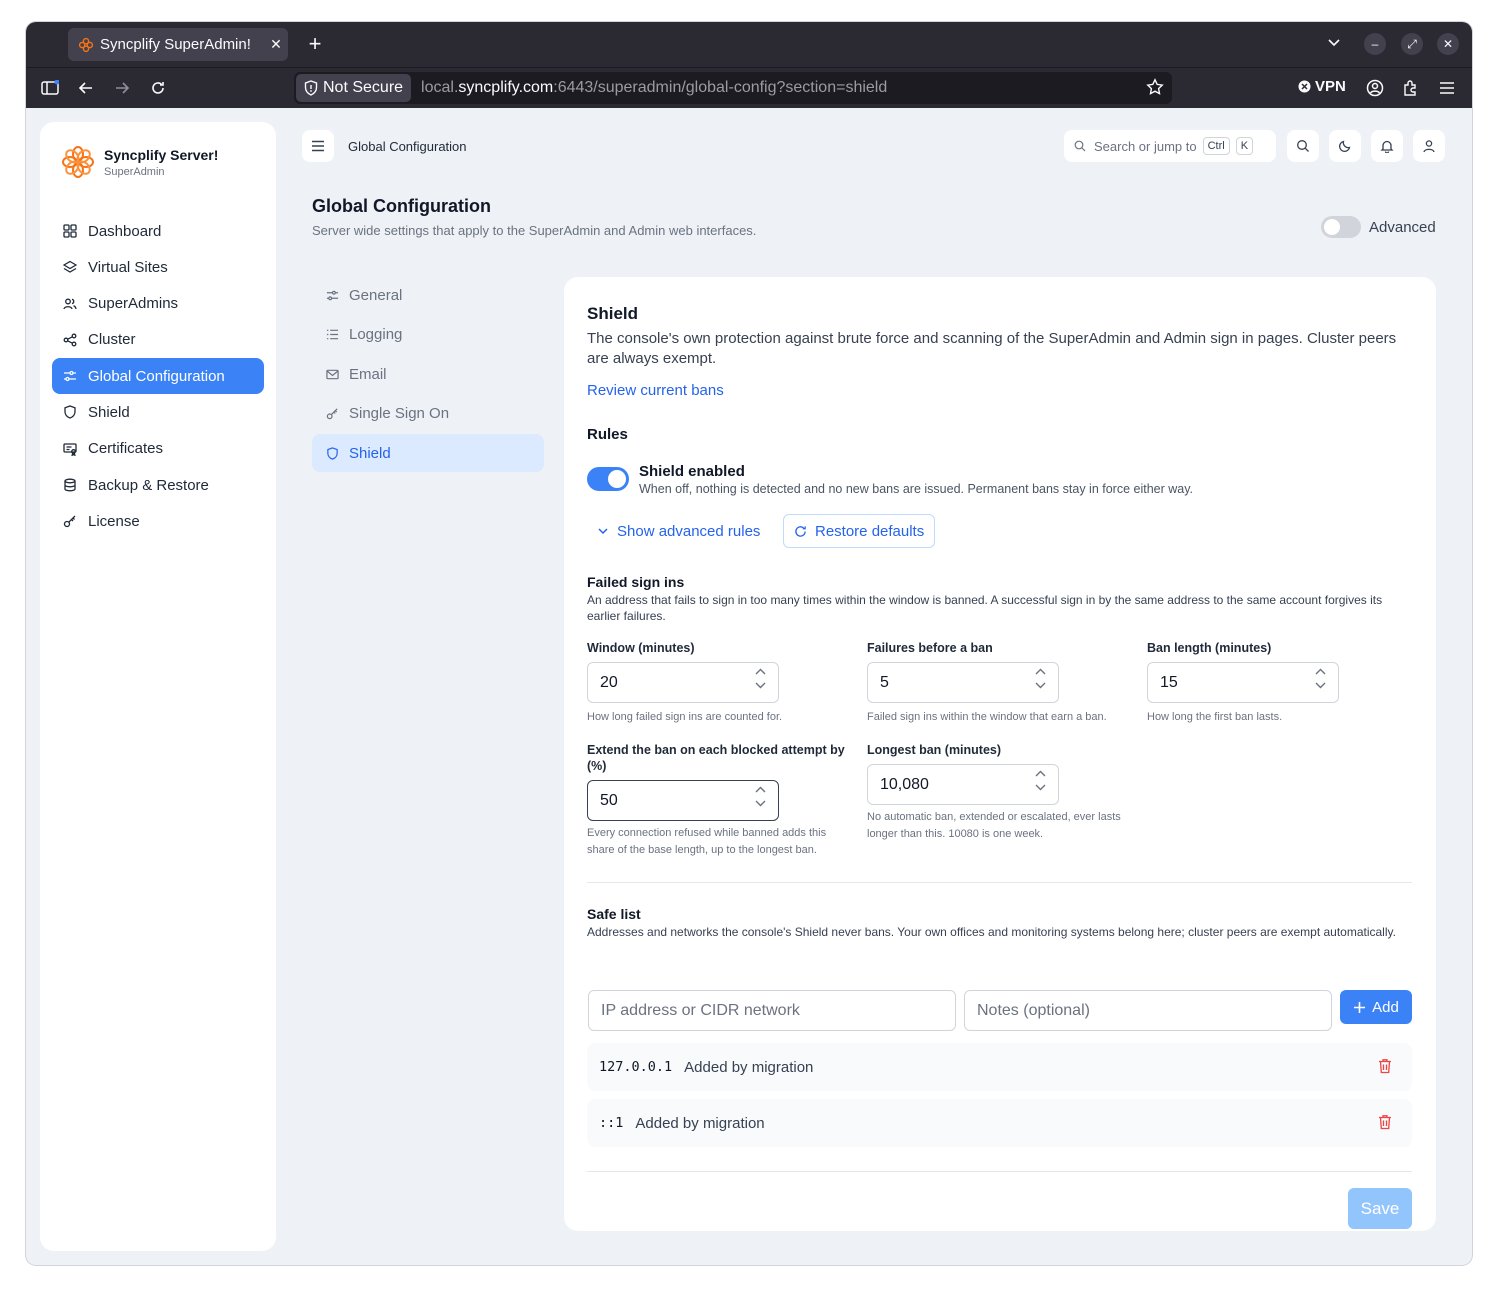 The height and width of the screenshot is (1294, 1497). What do you see at coordinates (315, 44) in the screenshot?
I see `new-tab-icon: +` at bounding box center [315, 44].